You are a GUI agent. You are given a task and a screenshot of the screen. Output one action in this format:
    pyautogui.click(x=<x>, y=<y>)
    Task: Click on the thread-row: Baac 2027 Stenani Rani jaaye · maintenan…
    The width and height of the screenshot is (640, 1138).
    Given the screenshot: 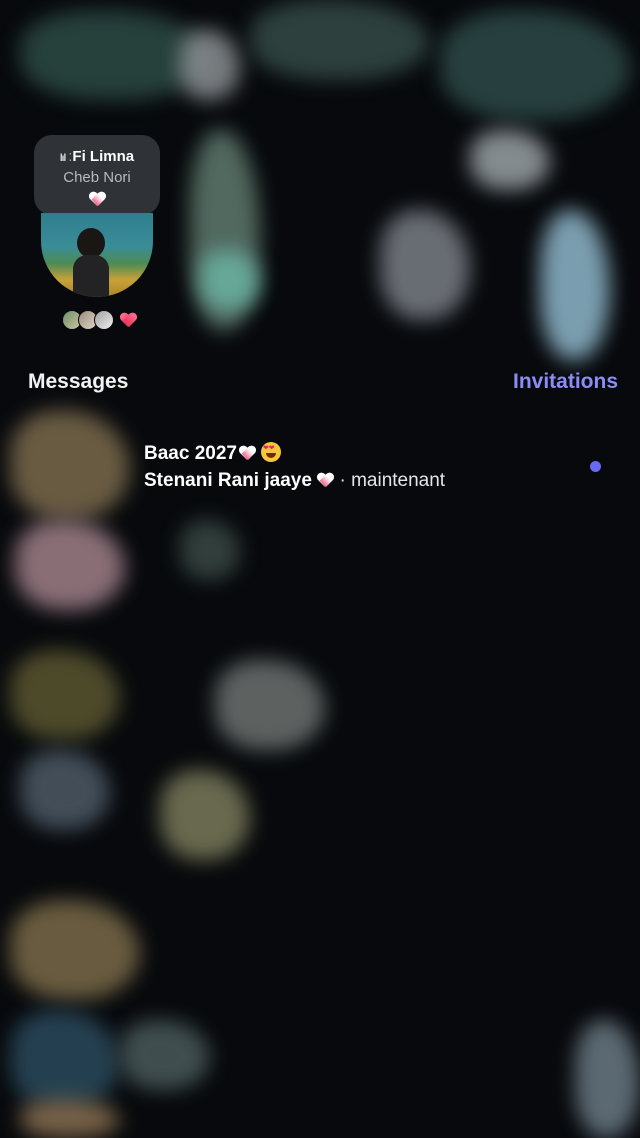 What is the action you would take?
    pyautogui.click(x=320, y=470)
    